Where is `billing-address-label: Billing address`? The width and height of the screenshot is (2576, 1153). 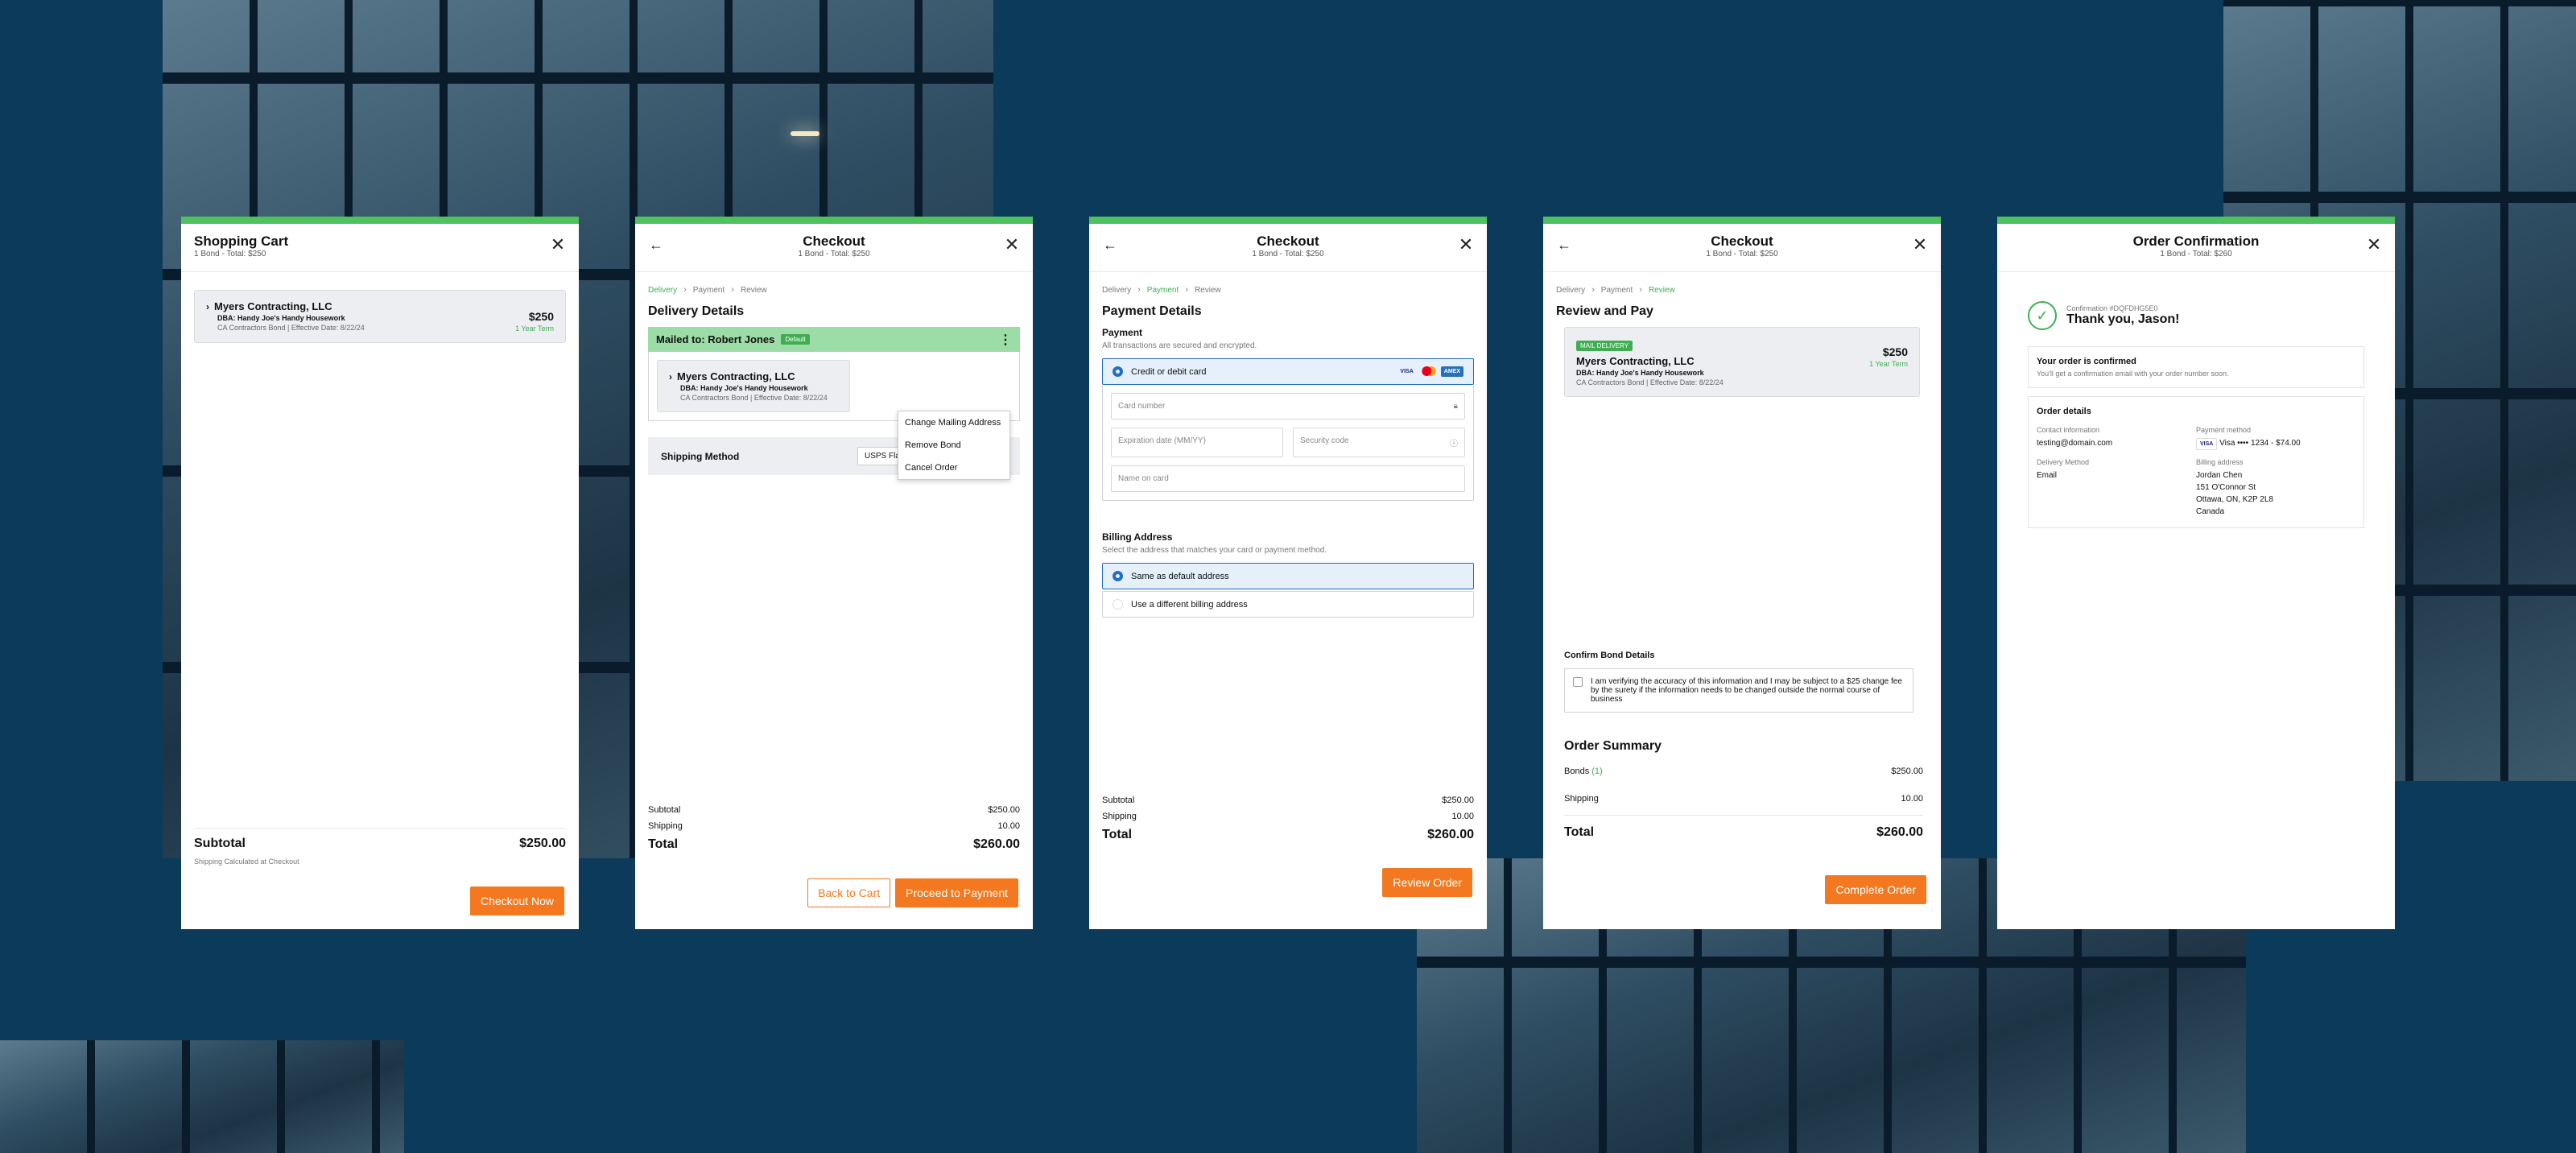 billing-address-label: Billing address is located at coordinates (2220, 462).